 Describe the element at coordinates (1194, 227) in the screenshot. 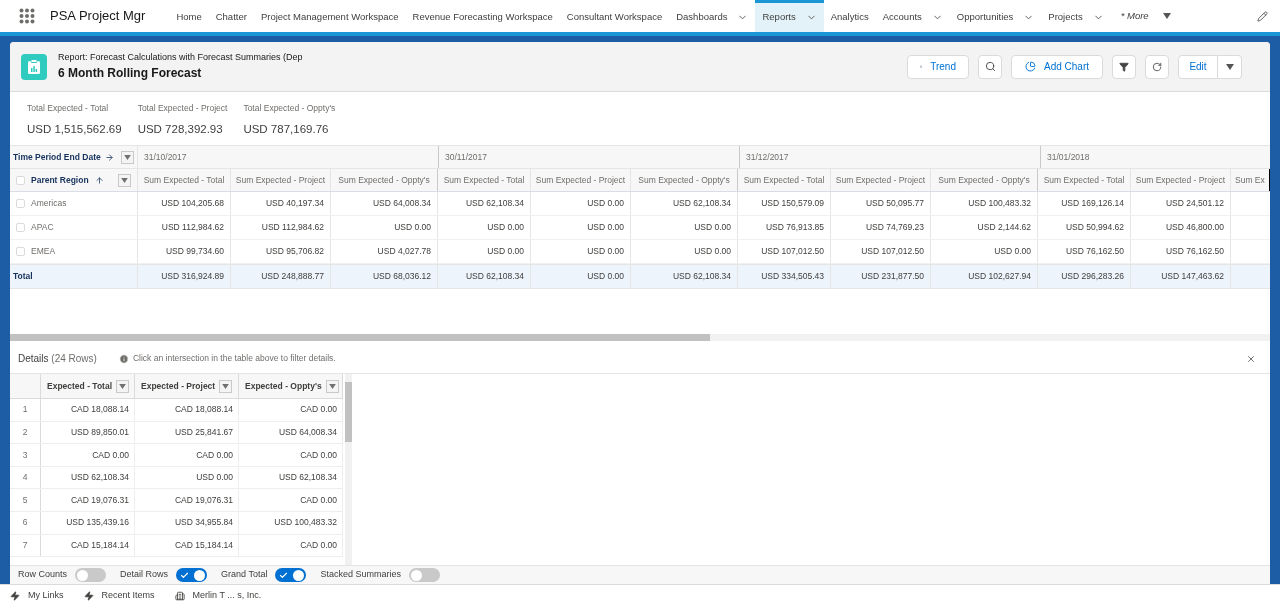

I see `table-cell: USD 46,800.00` at that location.